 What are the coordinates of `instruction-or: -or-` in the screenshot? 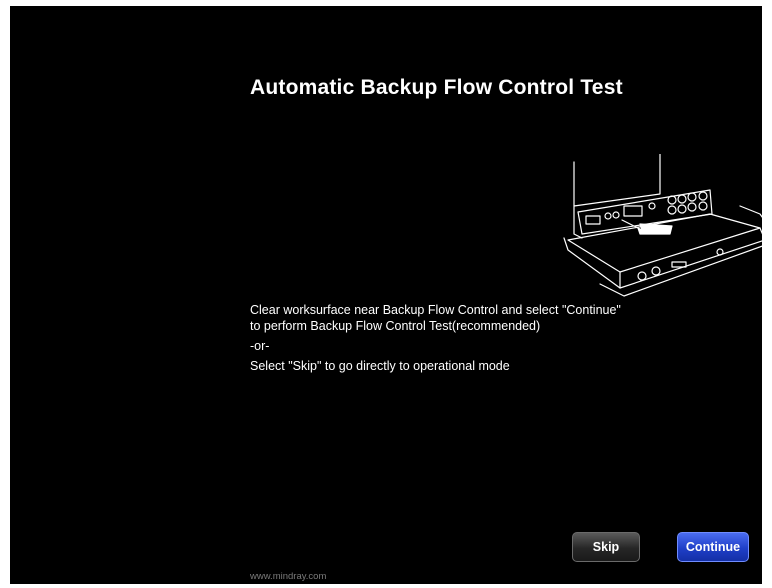 It's located at (260, 346).